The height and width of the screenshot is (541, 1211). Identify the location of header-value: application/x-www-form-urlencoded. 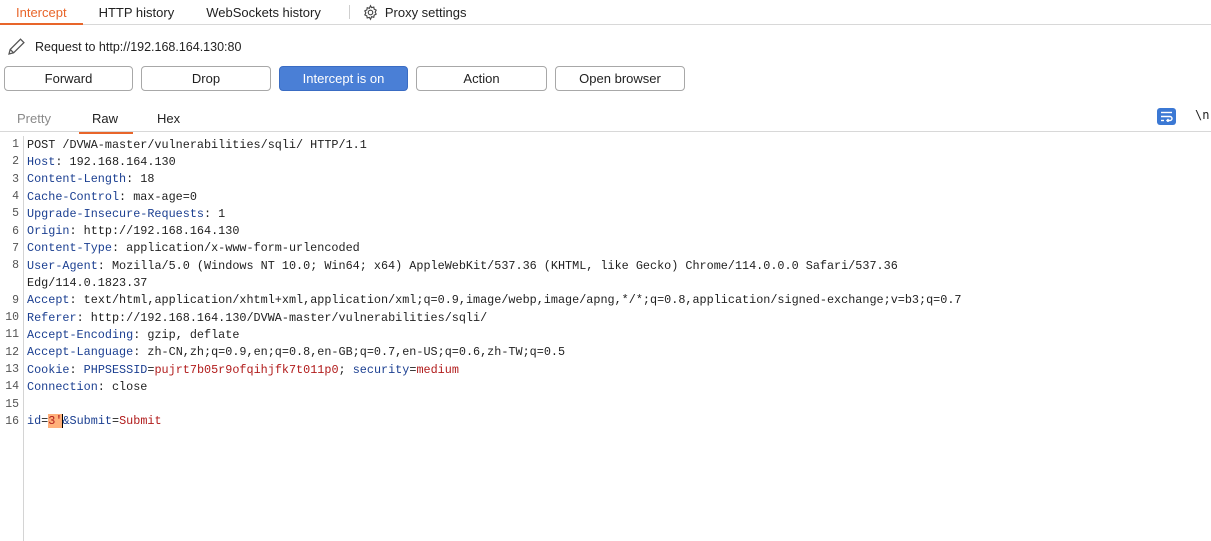
(243, 248).